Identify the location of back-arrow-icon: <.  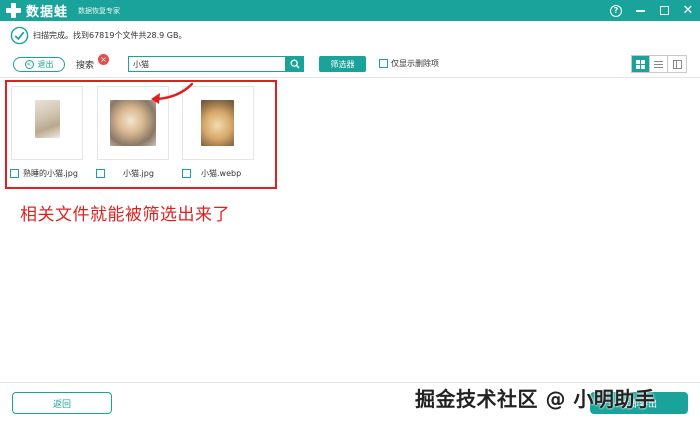
(29, 64).